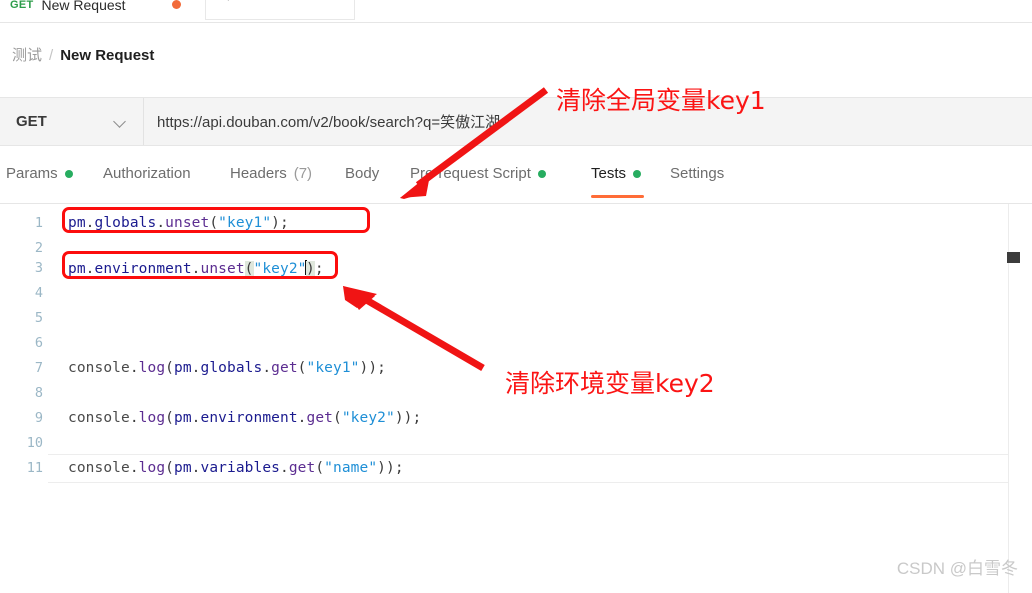 This screenshot has width=1032, height=593. I want to click on http-method-select: GET, so click(72, 121).